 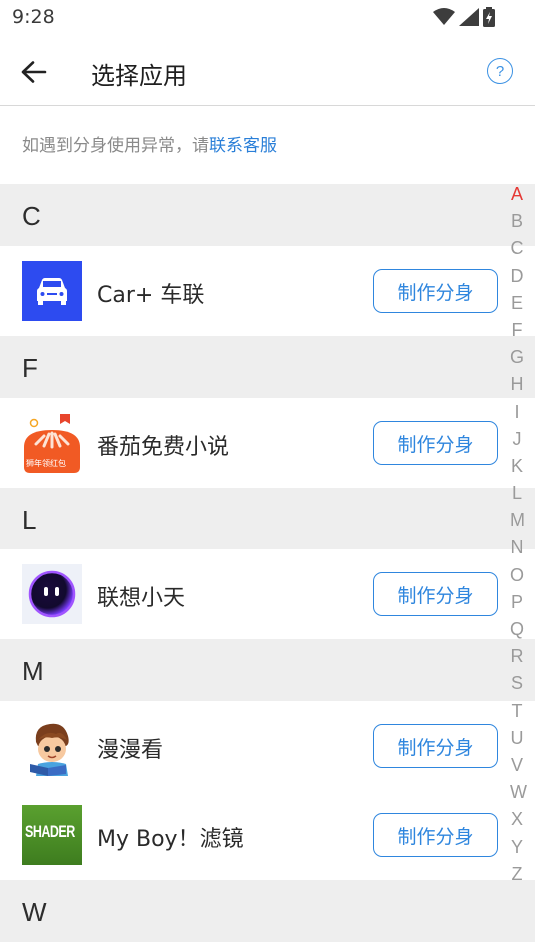 What do you see at coordinates (267, 594) in the screenshot?
I see `app-row-lenovo-xiaotian: 联想小天 制作分身` at bounding box center [267, 594].